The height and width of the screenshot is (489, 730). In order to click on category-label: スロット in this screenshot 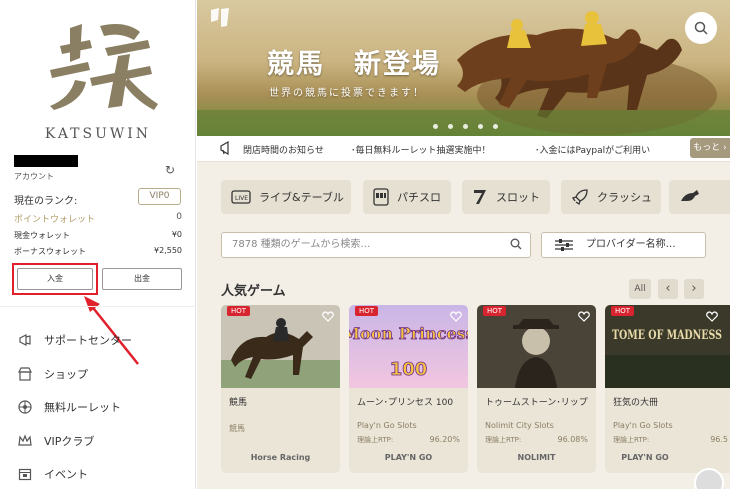, I will do `click(518, 197)`.